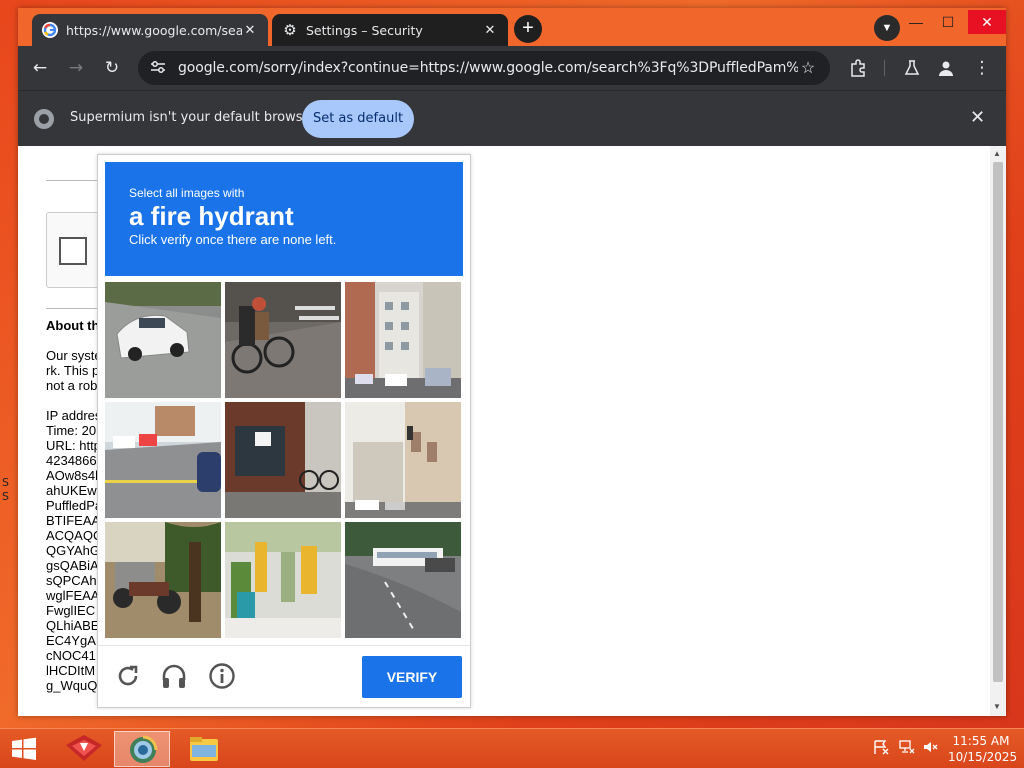 The image size is (1024, 768). I want to click on reload-icon, so click(128, 676).